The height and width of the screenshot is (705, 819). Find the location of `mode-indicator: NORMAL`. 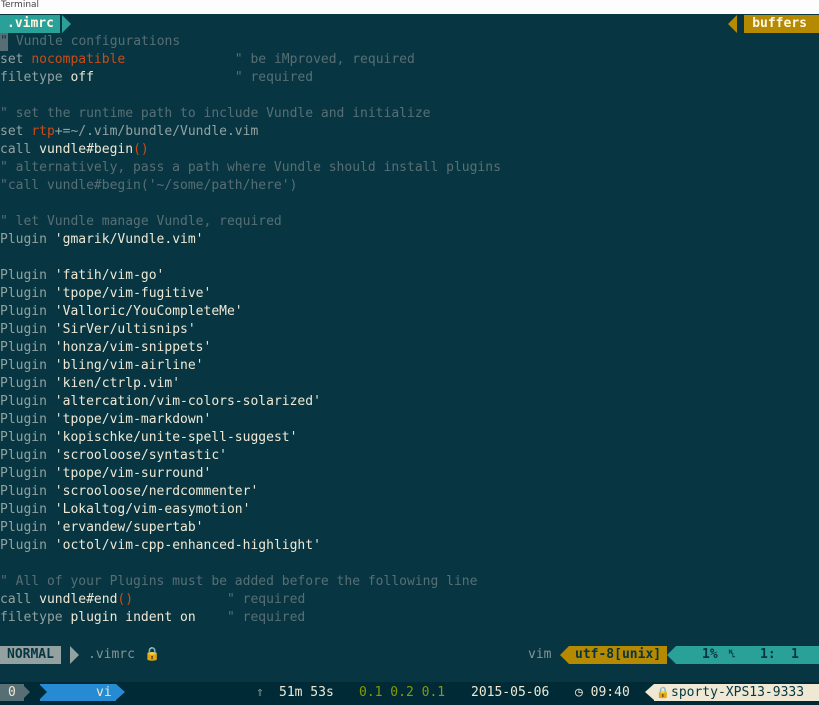

mode-indicator: NORMAL is located at coordinates (30, 655).